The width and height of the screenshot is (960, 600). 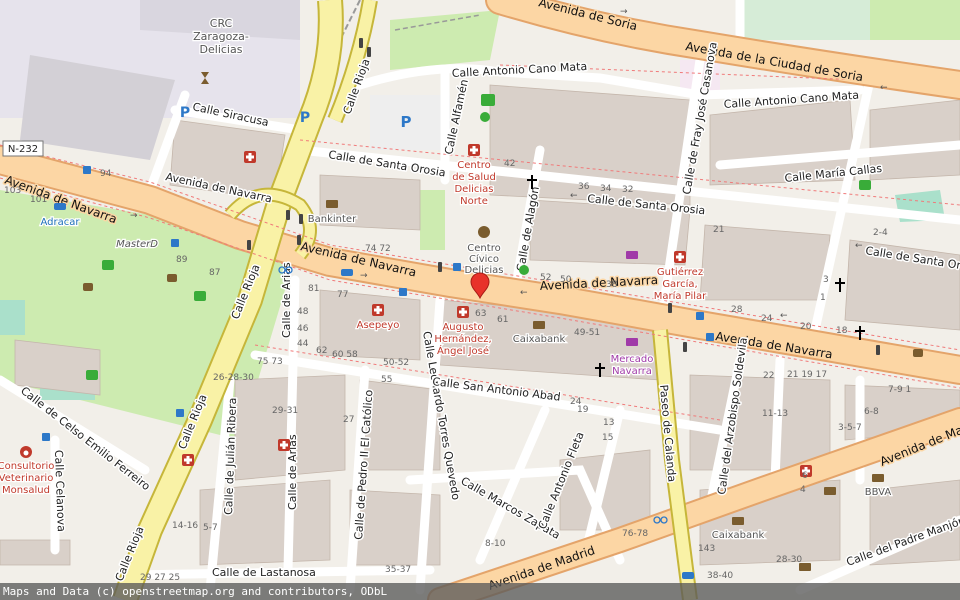 What do you see at coordinates (87, 170) in the screenshot?
I see `bus-stop-icon` at bounding box center [87, 170].